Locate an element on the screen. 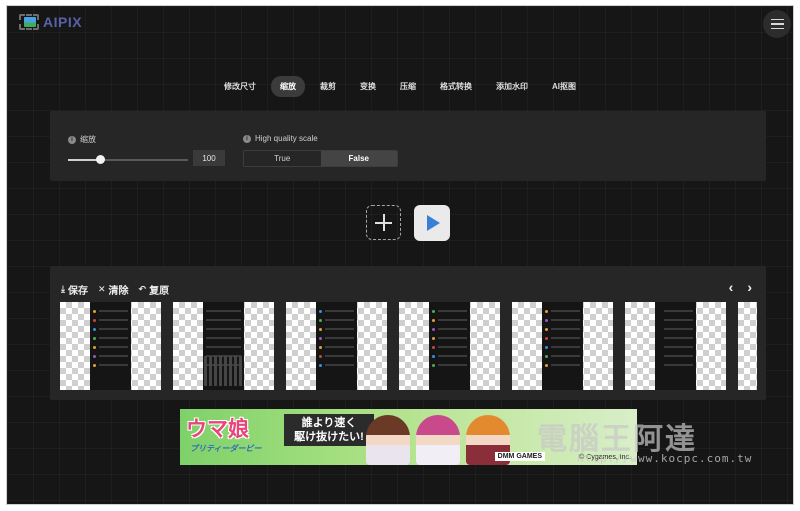 The width and height of the screenshot is (800, 511). site-watermark-url: http://www.kocpc.com.tw is located at coordinates (665, 458).